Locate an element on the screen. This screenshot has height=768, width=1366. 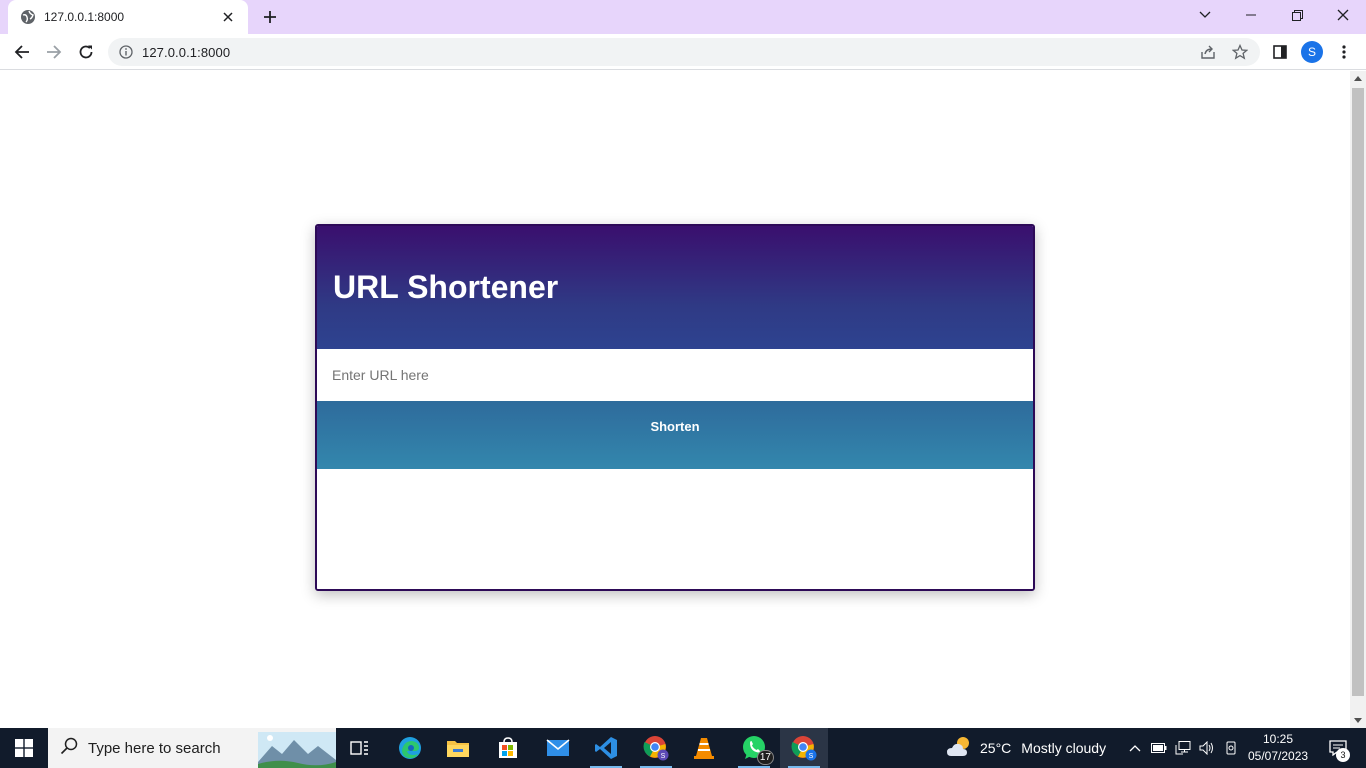
browser-toolbar: 127.0.0.1:8000 S is located at coordinates (683, 52).